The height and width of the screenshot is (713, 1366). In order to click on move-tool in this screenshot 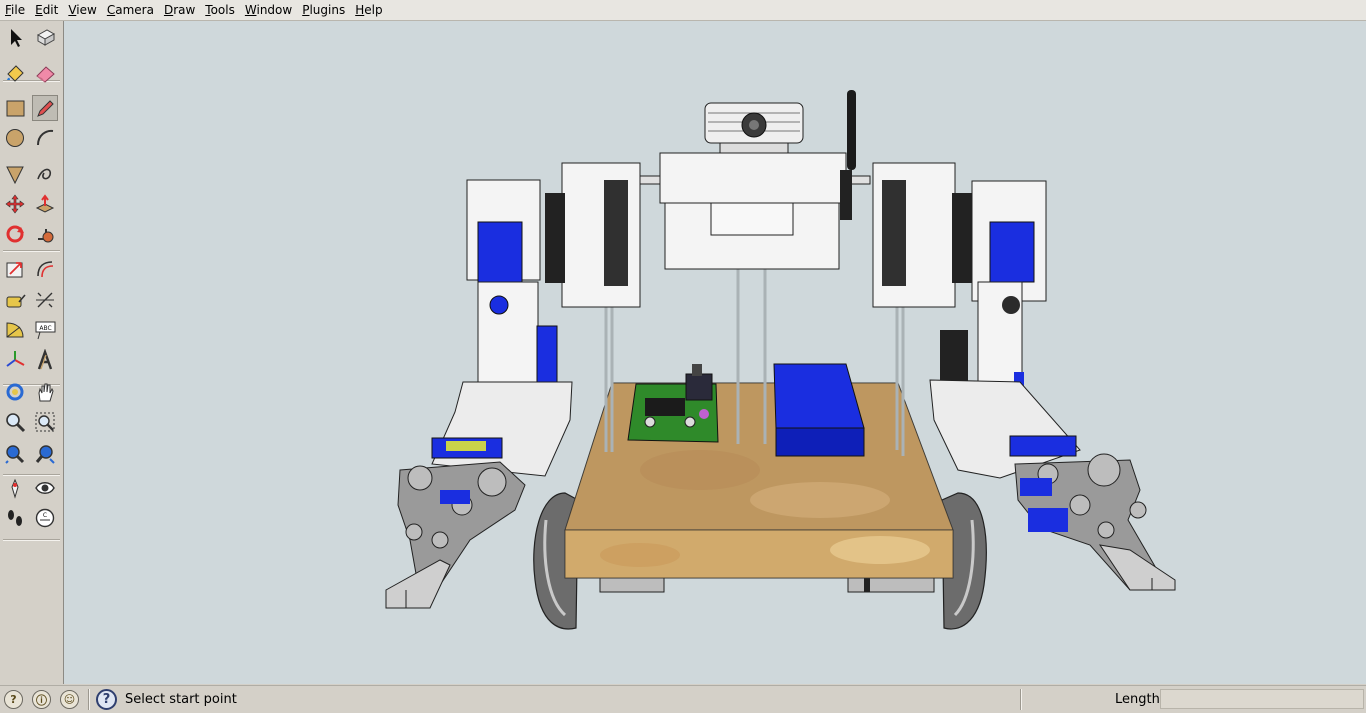, I will do `click(15, 204)`.